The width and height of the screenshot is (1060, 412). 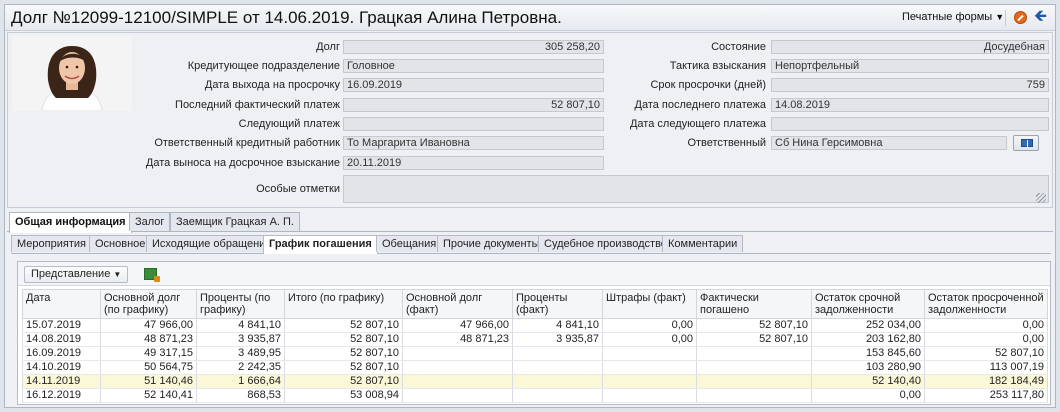 What do you see at coordinates (868, 353) in the screenshot?
I see `table-cell: 153 845,60` at bounding box center [868, 353].